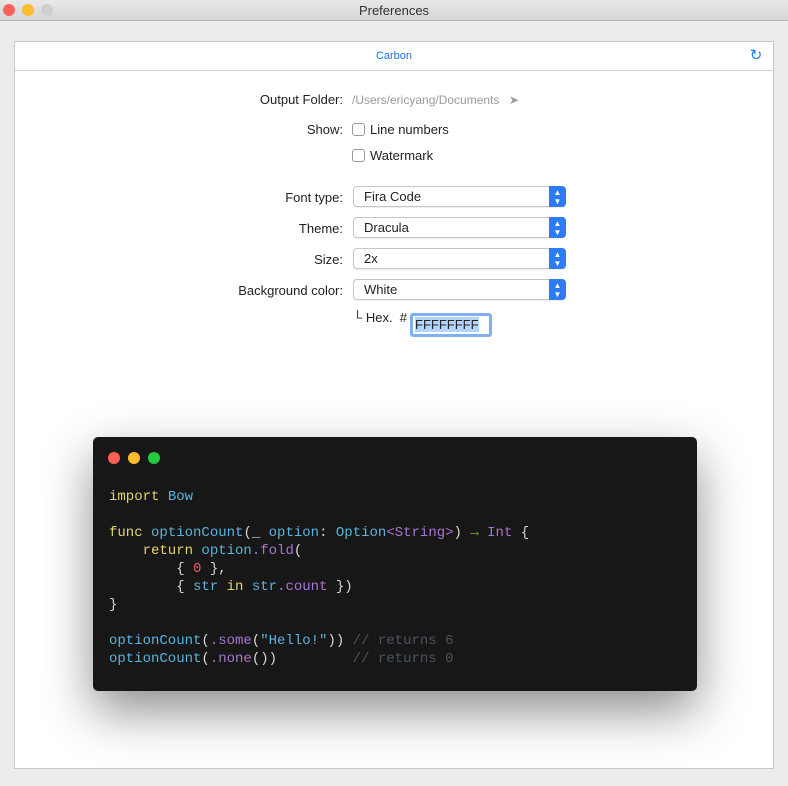 The width and height of the screenshot is (788, 786). I want to click on hex-label: └ Hex. #, so click(380, 317).